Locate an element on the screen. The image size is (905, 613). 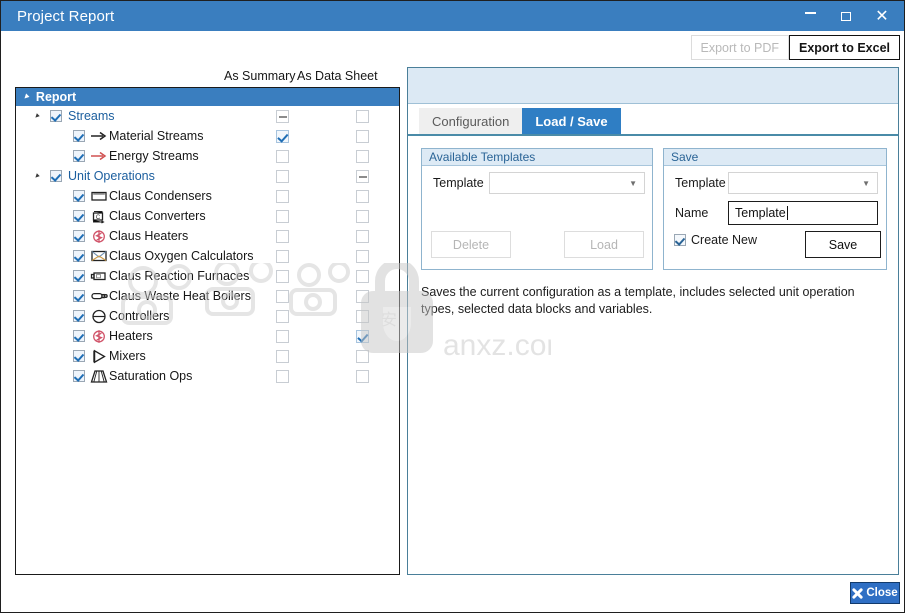
save-group-title: Save is located at coordinates (775, 157).